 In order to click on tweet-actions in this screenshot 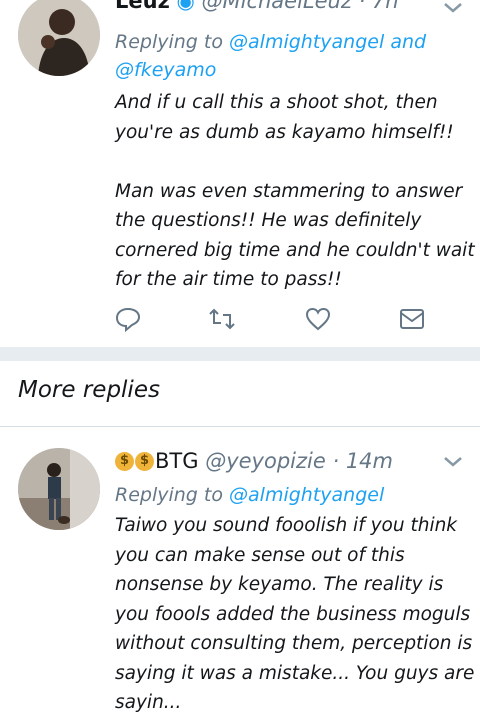, I will do `click(275, 320)`.